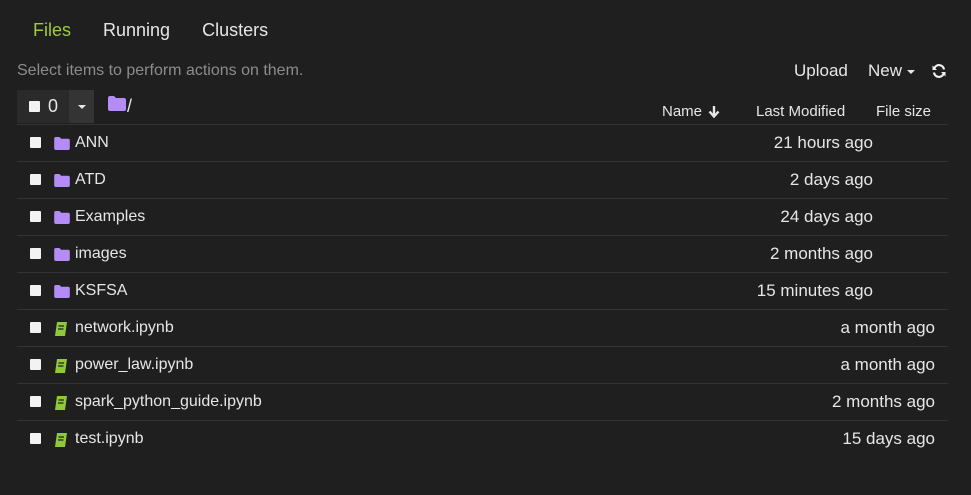  What do you see at coordinates (482, 327) in the screenshot?
I see `list-item: network.ipynb a month ago` at bounding box center [482, 327].